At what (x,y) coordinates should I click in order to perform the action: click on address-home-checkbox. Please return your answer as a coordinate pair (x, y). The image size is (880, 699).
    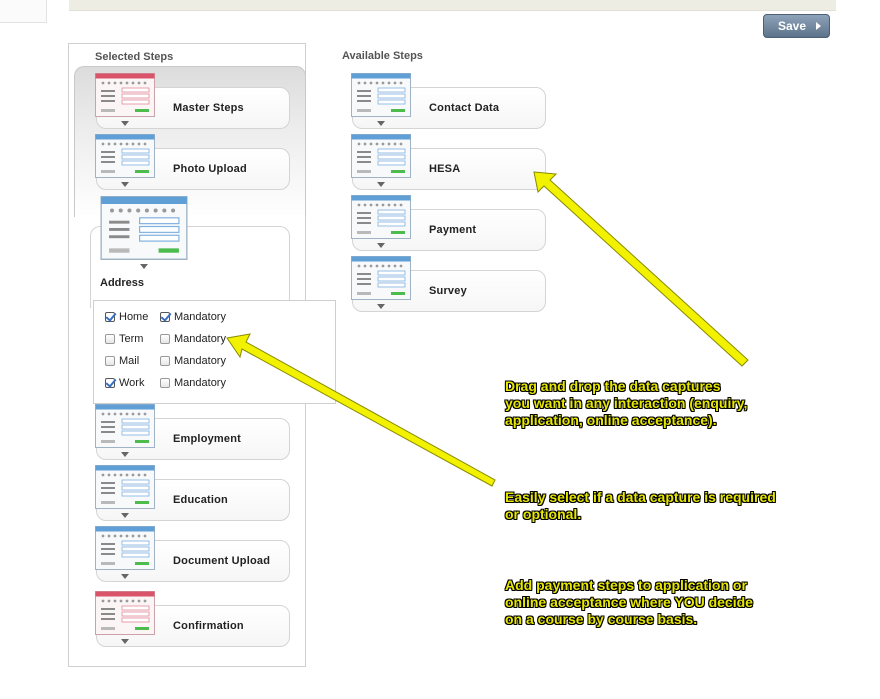
    Looking at the image, I should click on (110, 317).